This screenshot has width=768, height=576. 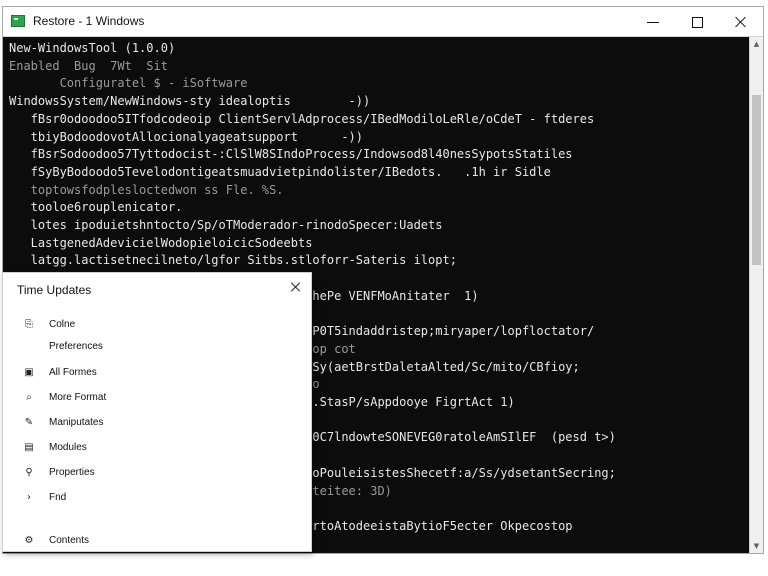 What do you see at coordinates (157, 374) in the screenshot?
I see `menu-item: ▣ All Formes` at bounding box center [157, 374].